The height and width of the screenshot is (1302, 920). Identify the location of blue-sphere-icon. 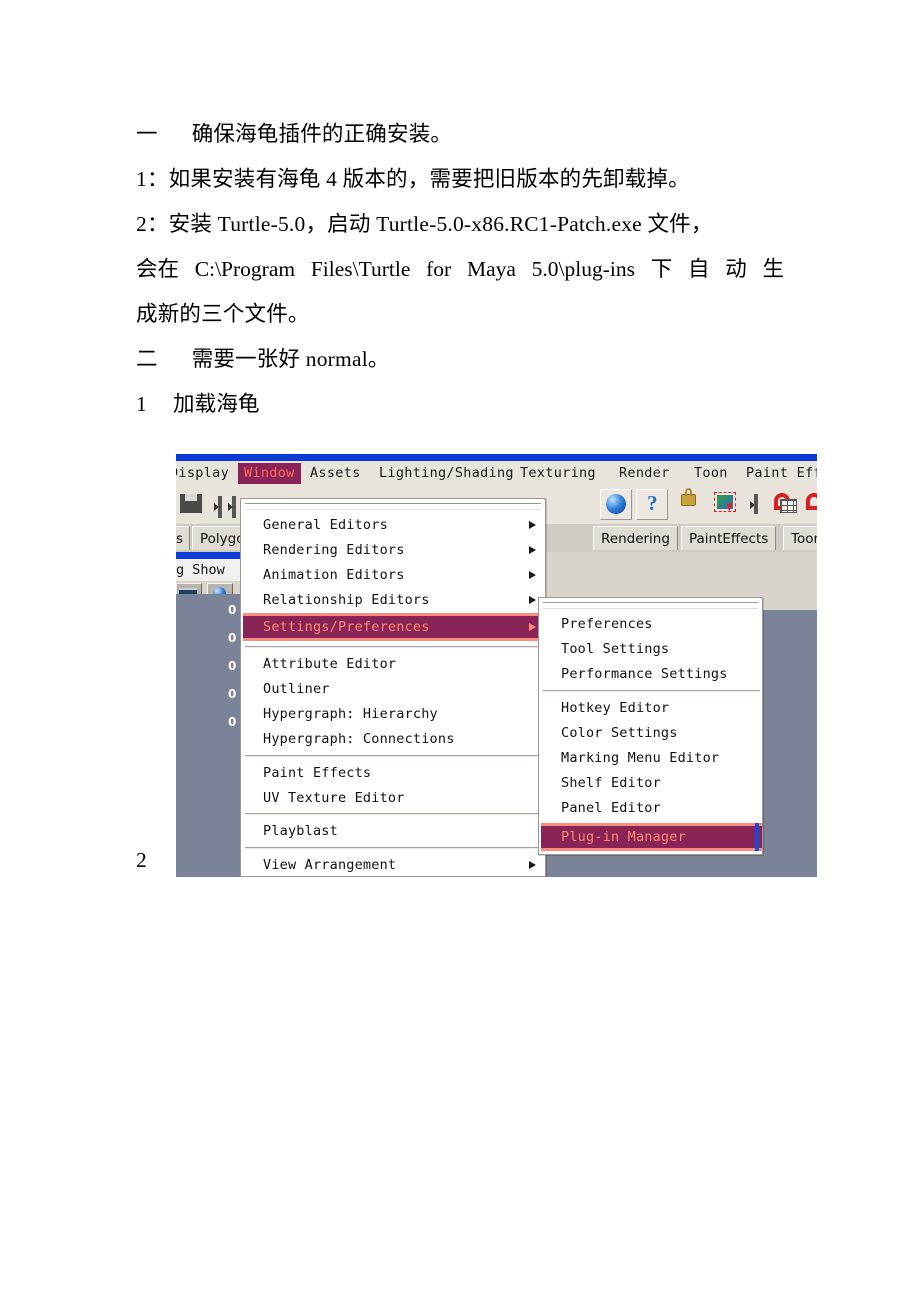
(616, 504).